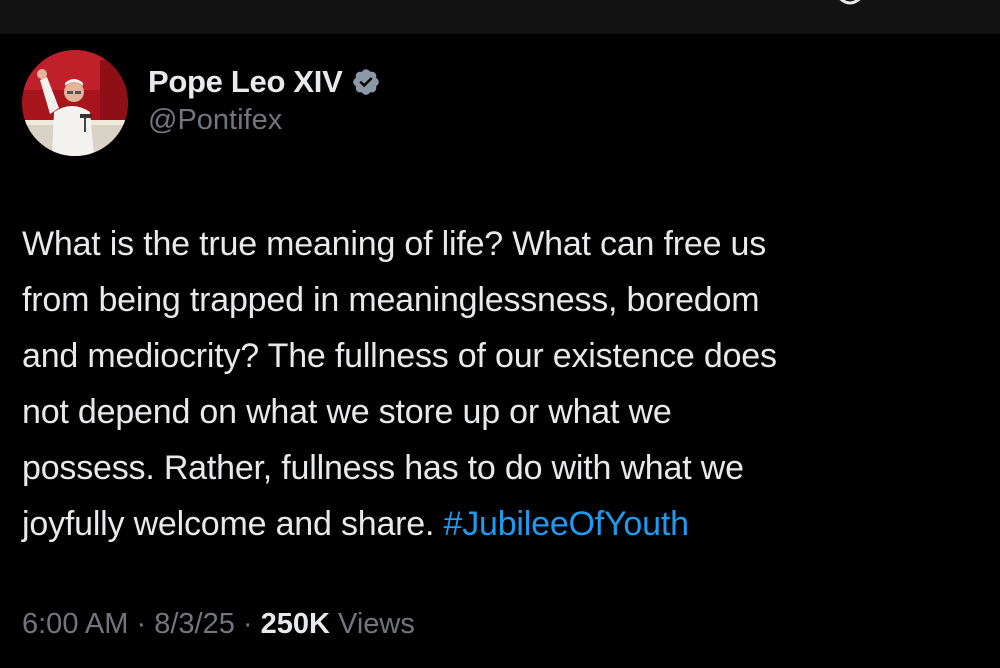 Image resolution: width=1000 pixels, height=668 pixels. I want to click on tweet-text-line: joyfully welcome and share., so click(233, 524).